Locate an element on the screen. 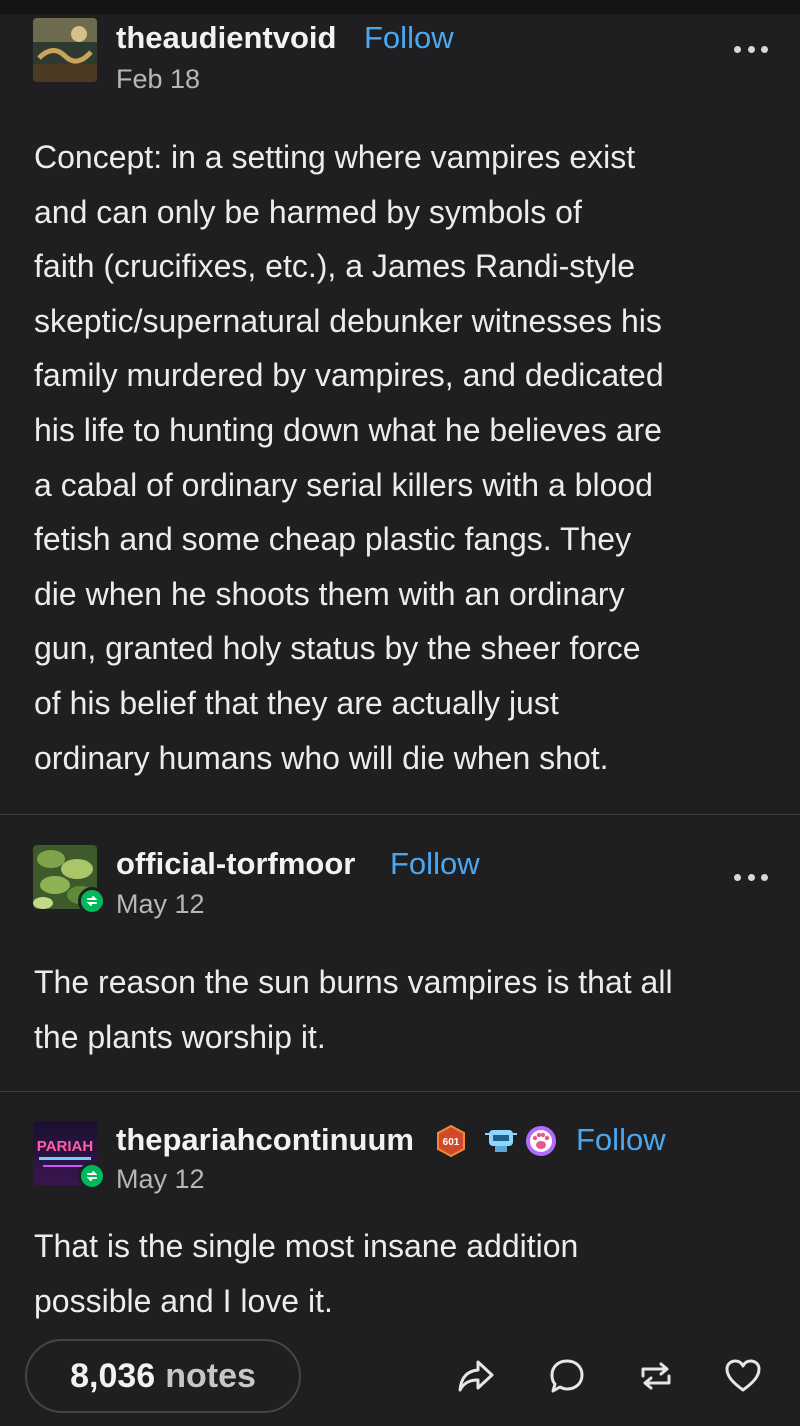 The width and height of the screenshot is (800, 1426). username: official-torfmoor is located at coordinates (235, 864).